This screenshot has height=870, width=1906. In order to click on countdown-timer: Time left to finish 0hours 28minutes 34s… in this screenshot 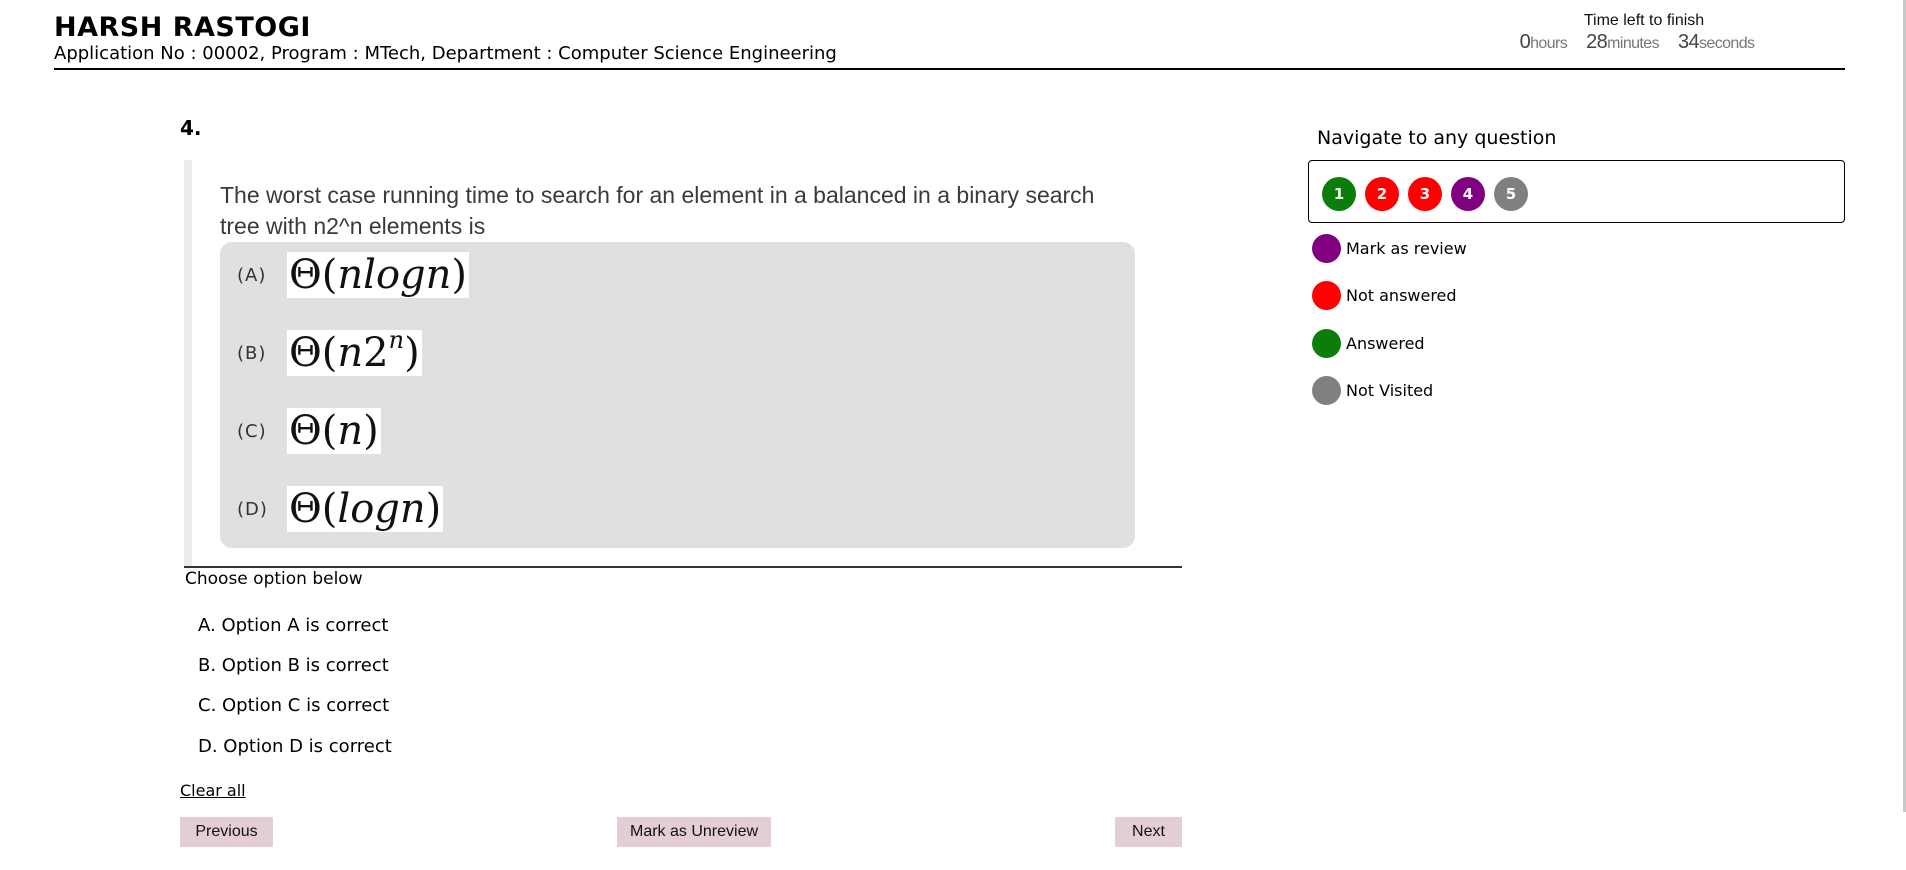, I will do `click(1644, 33)`.